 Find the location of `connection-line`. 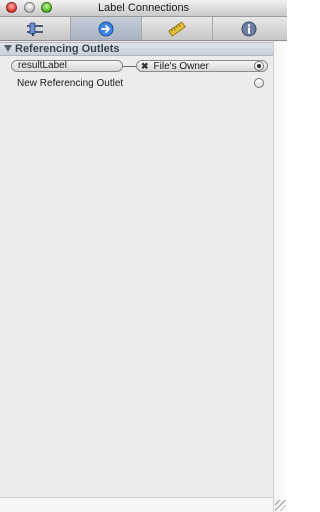

connection-line is located at coordinates (129, 66).